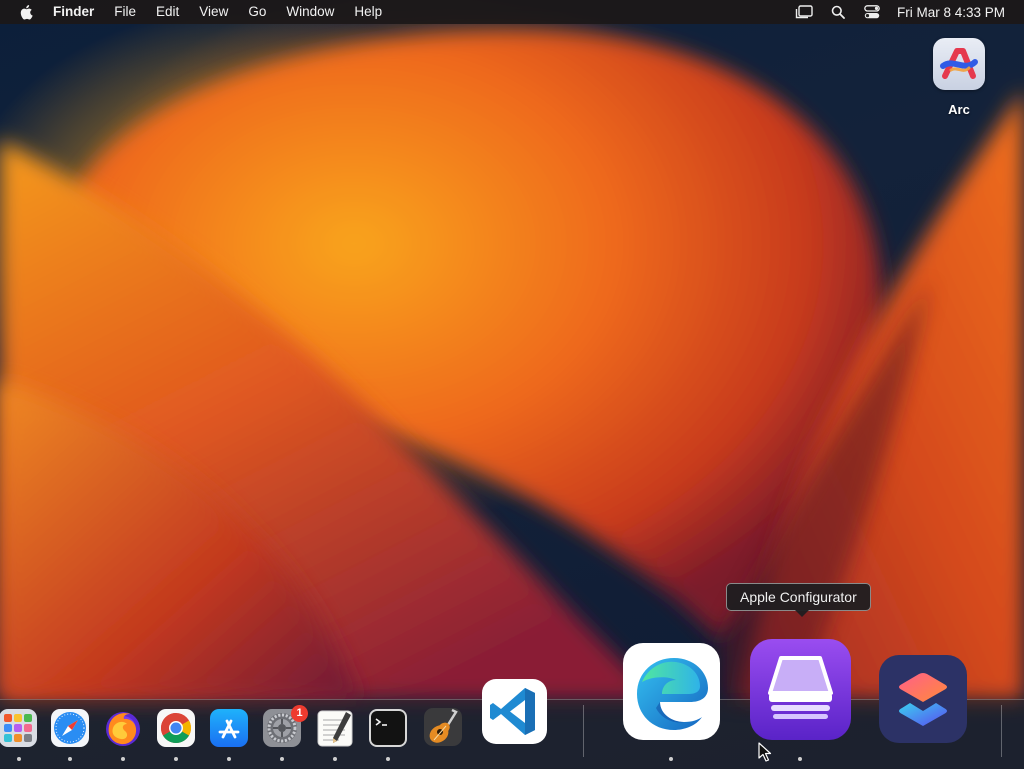  I want to click on spotlight-search-icon, so click(838, 12).